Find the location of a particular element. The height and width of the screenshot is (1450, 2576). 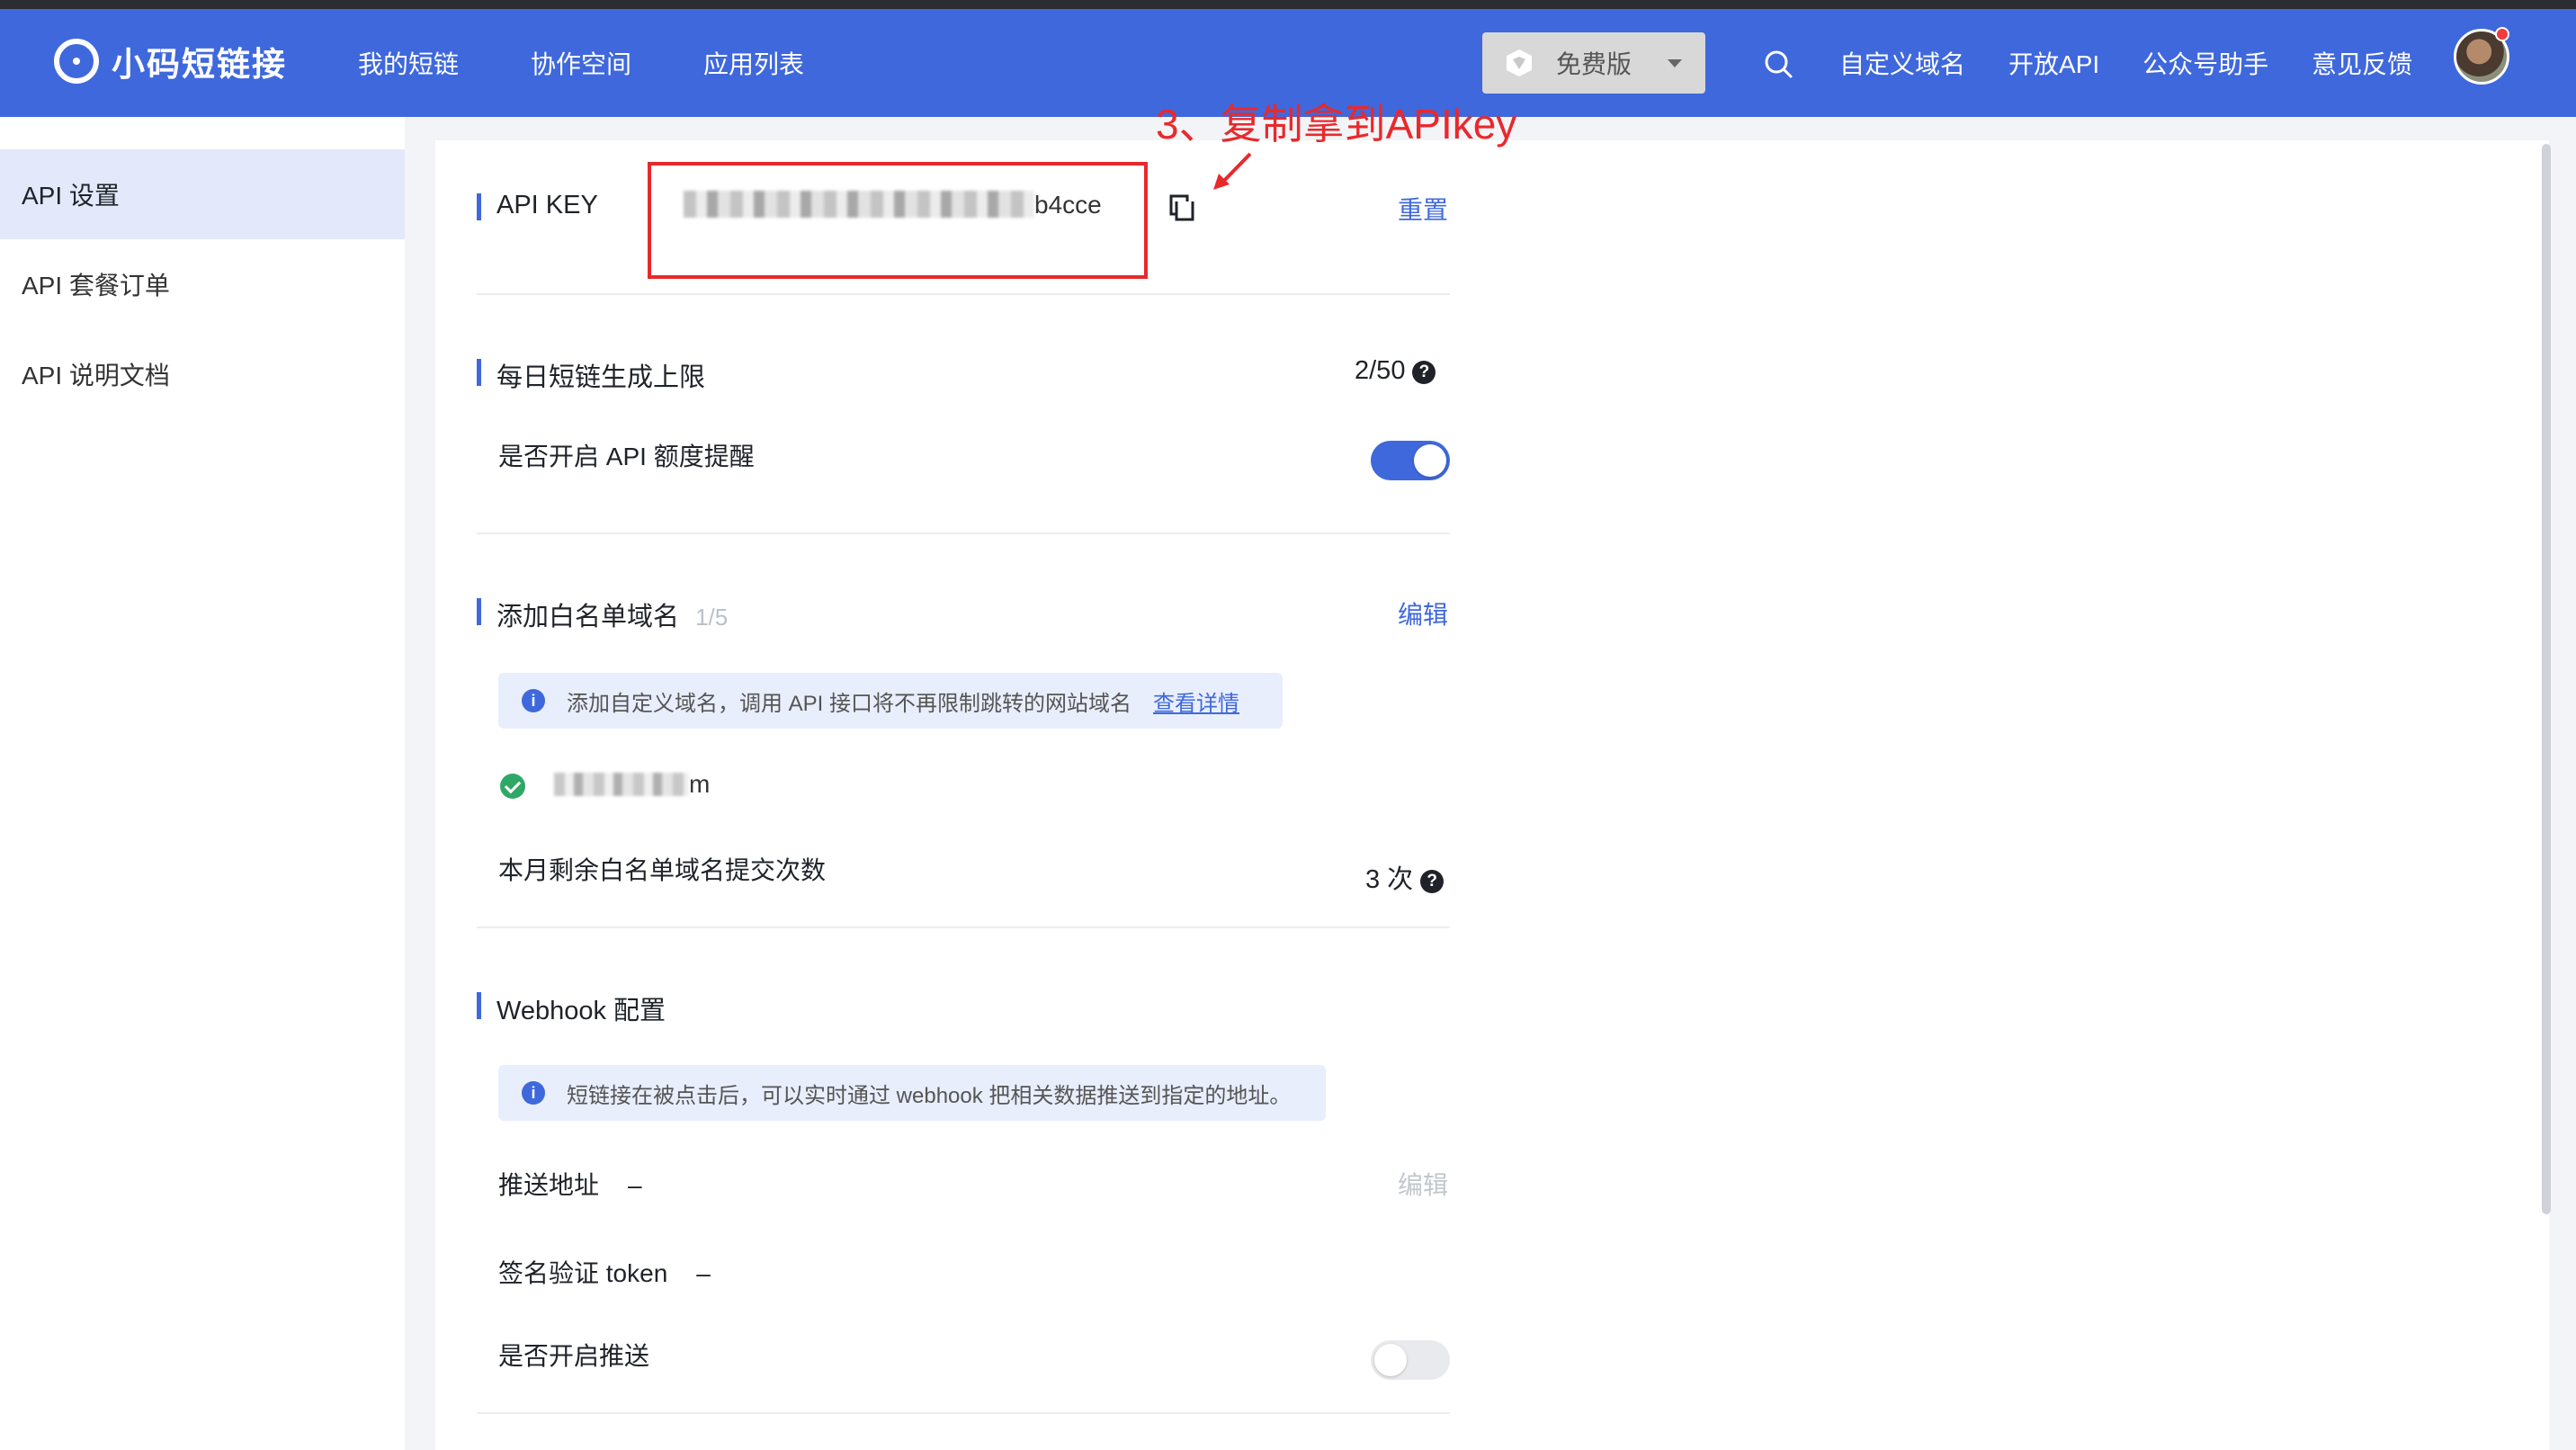

nav-collab-space: 协作空间 is located at coordinates (581, 63).